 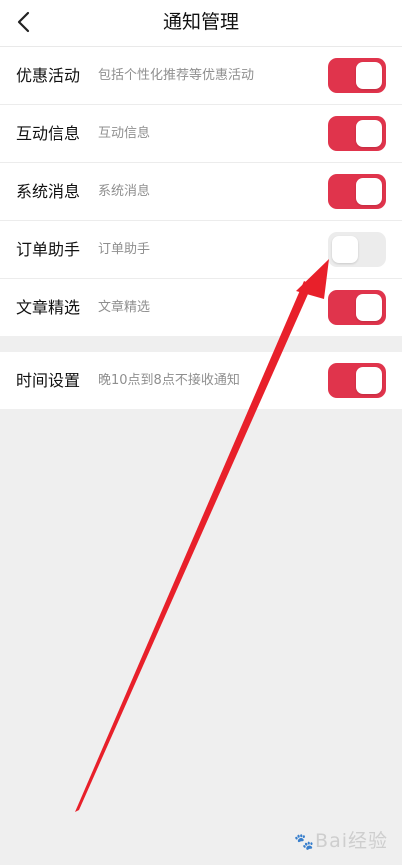 What do you see at coordinates (48, 380) in the screenshot?
I see `setting-label: 时间设置` at bounding box center [48, 380].